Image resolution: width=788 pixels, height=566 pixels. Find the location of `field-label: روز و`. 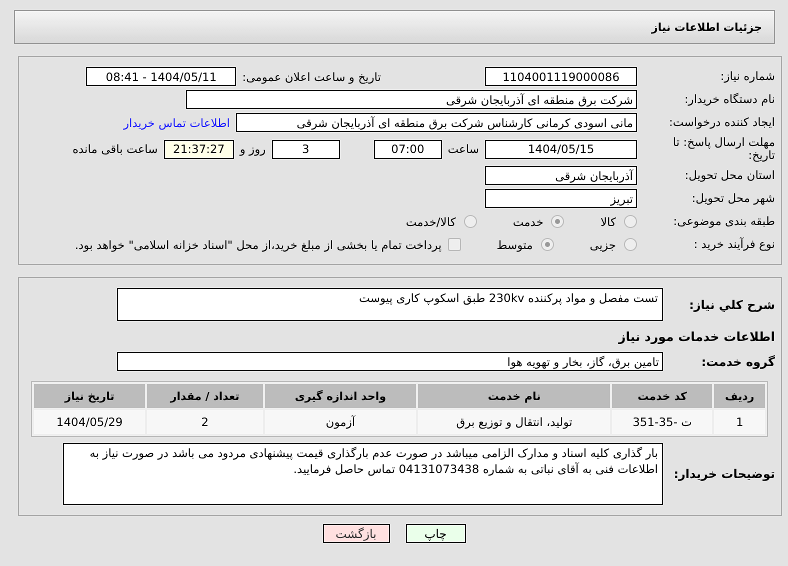

field-label: روز و is located at coordinates (253, 149).